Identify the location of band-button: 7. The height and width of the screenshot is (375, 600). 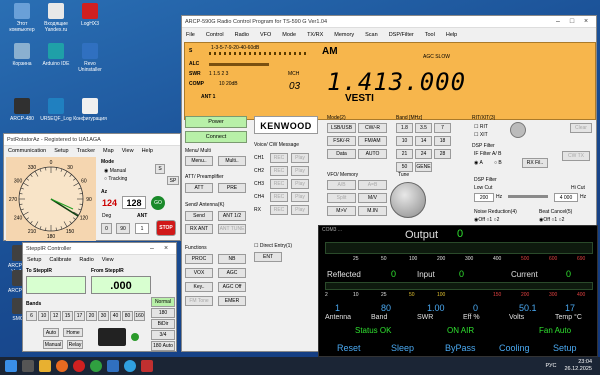
(442, 128).